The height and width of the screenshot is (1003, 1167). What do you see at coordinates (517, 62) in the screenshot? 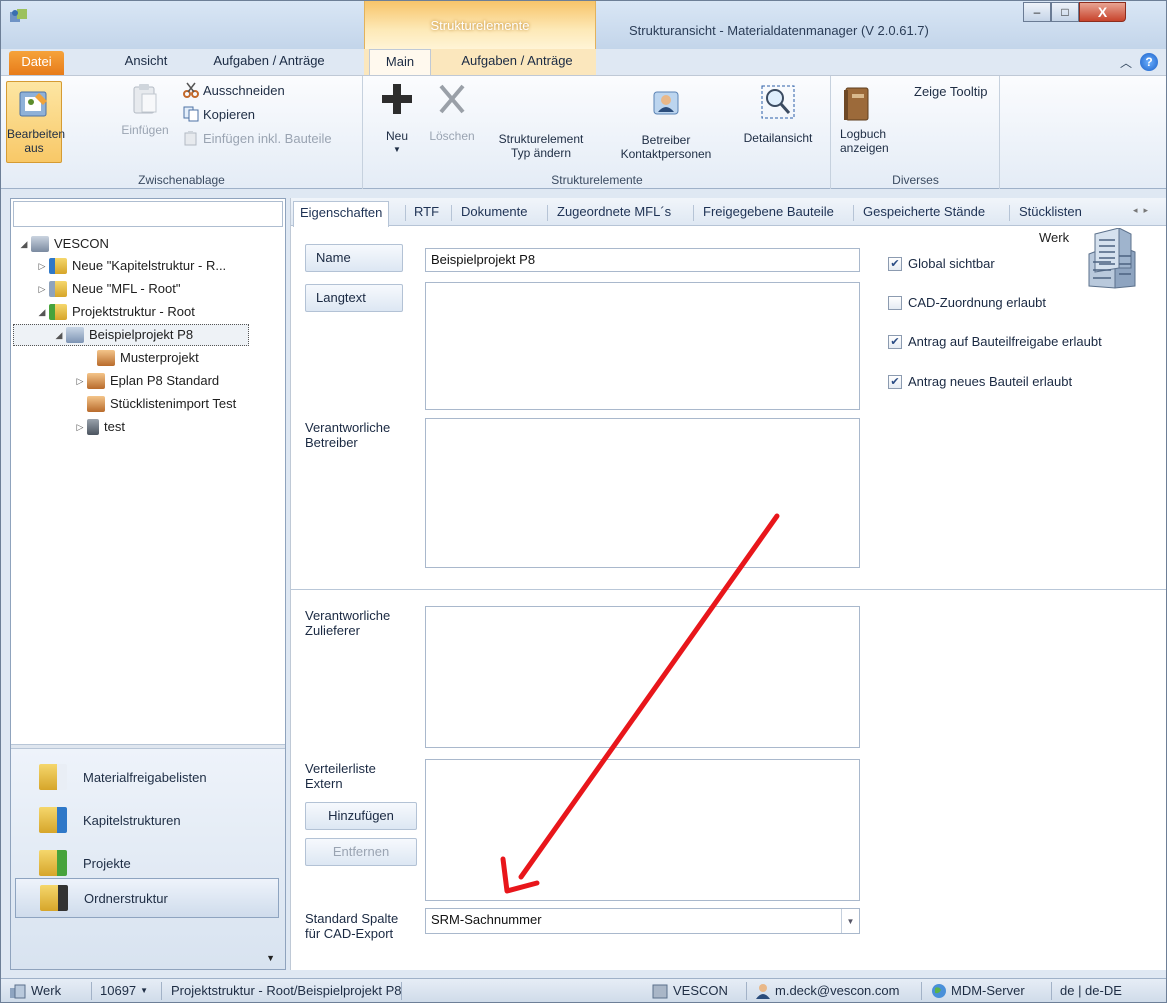
I see `tab-ctx-tasks: Aufgaben / Anträge` at bounding box center [517, 62].